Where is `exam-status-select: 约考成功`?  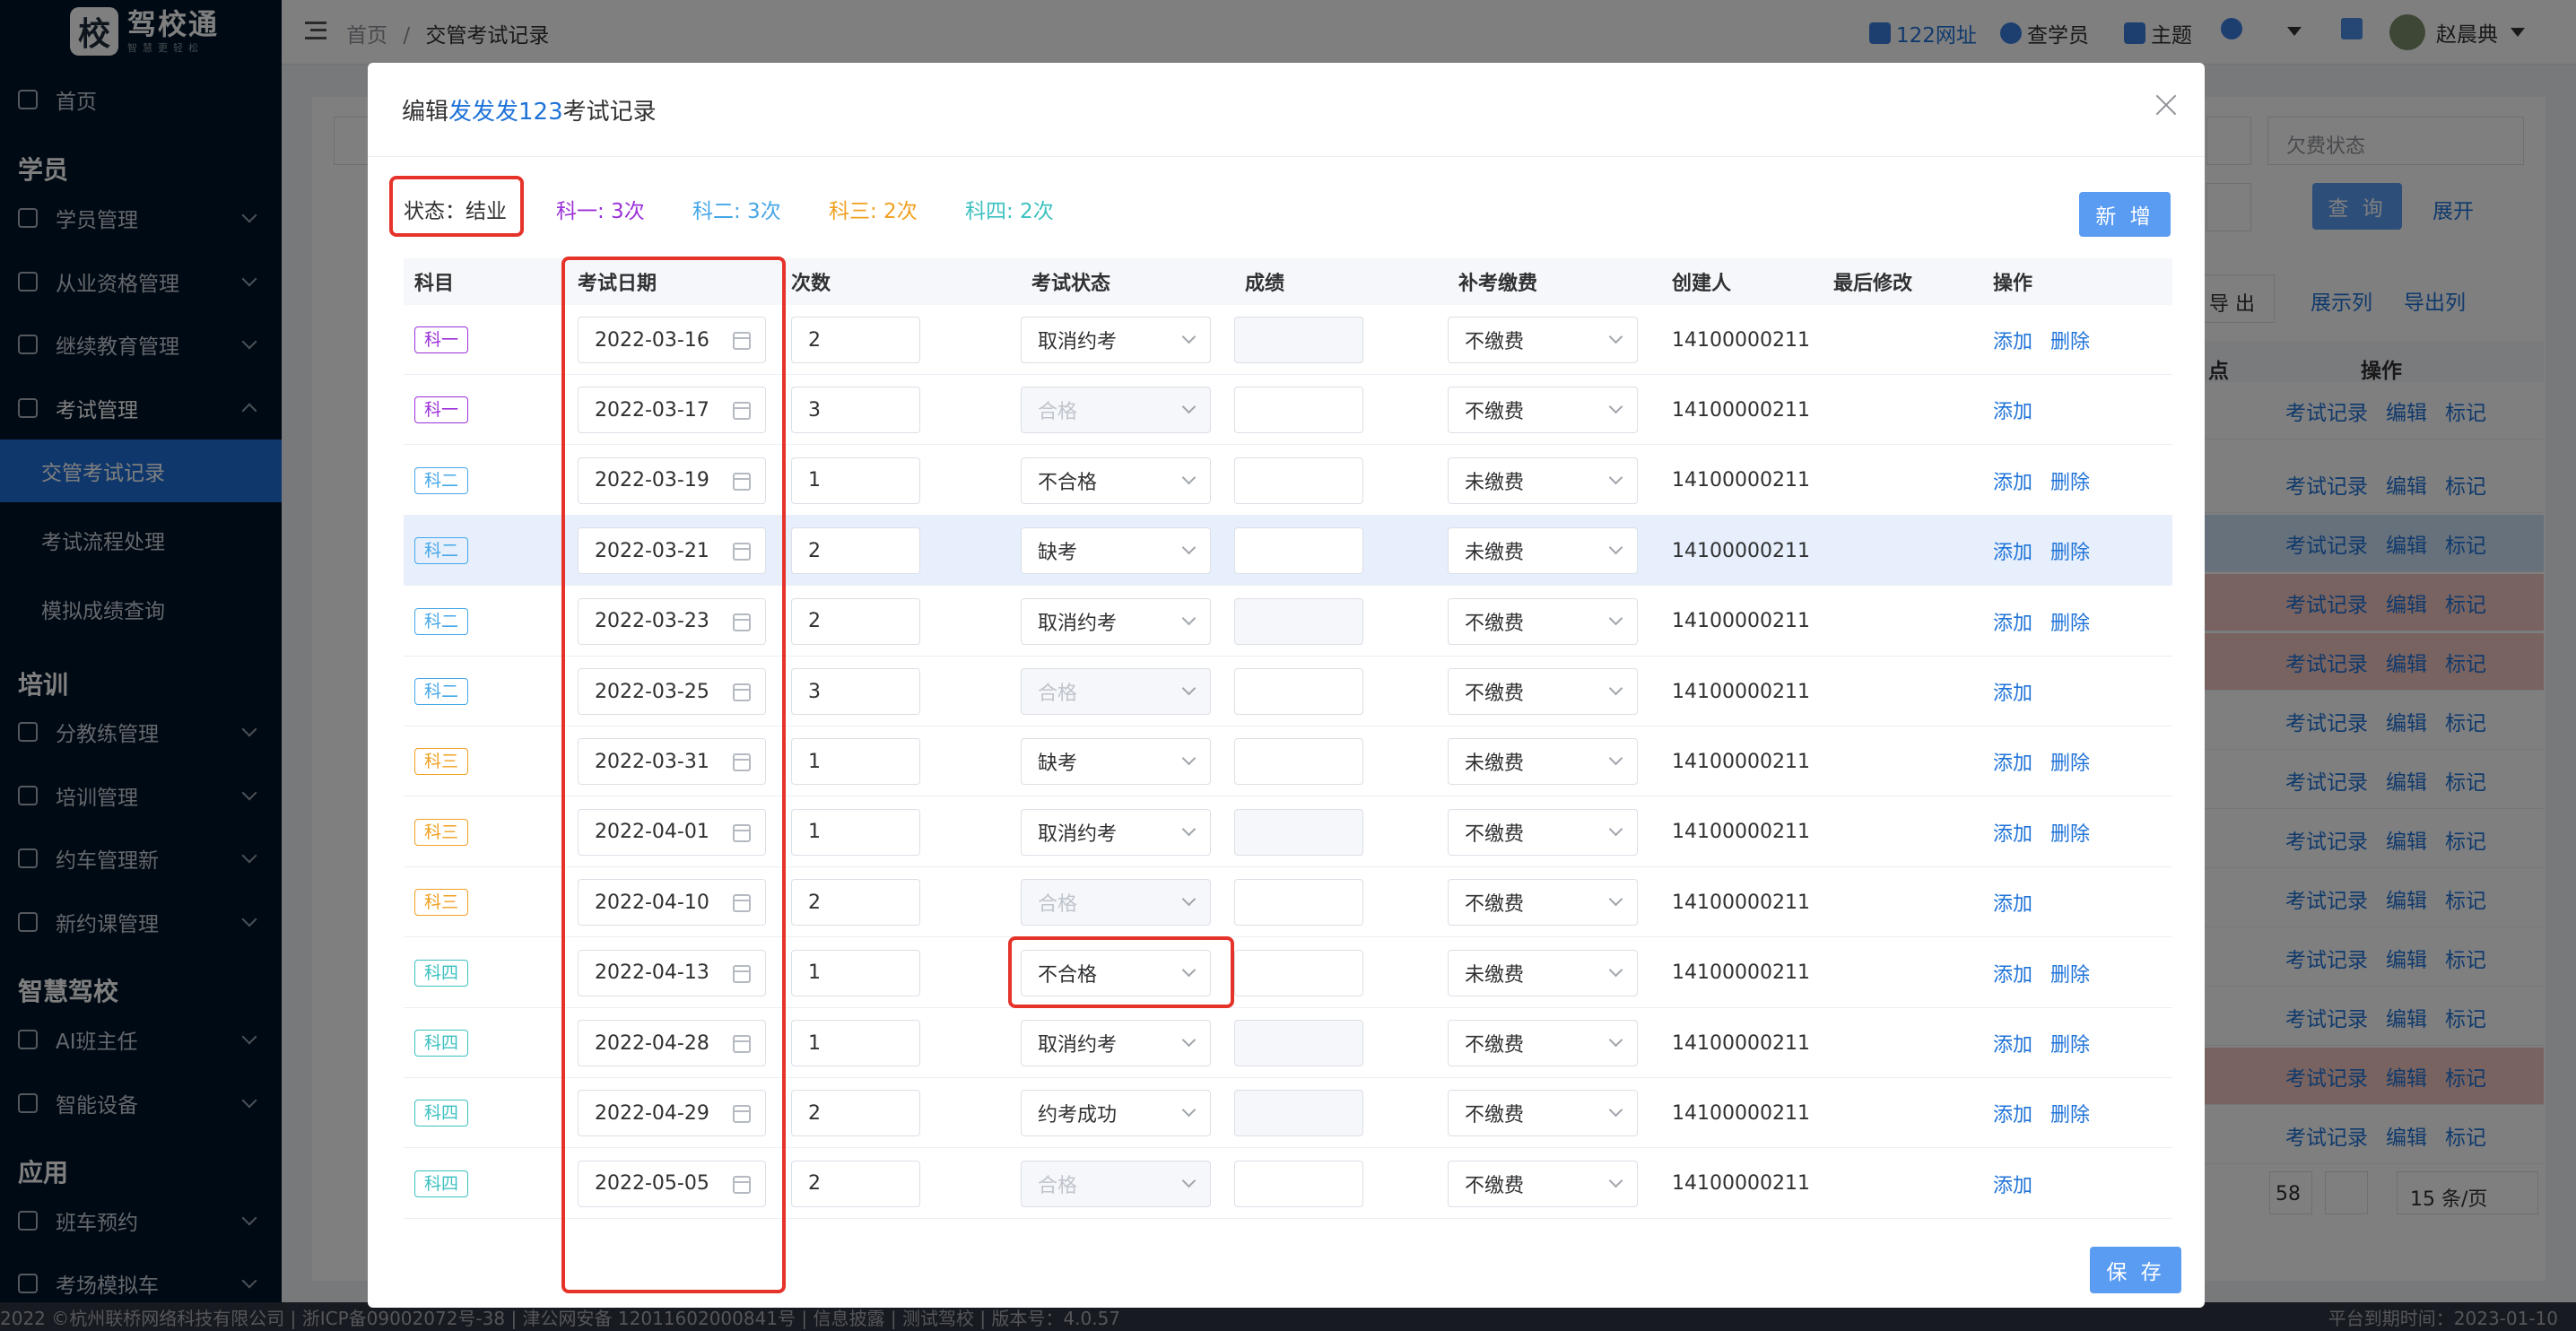
exam-status-select: 约考成功 is located at coordinates (1116, 1113).